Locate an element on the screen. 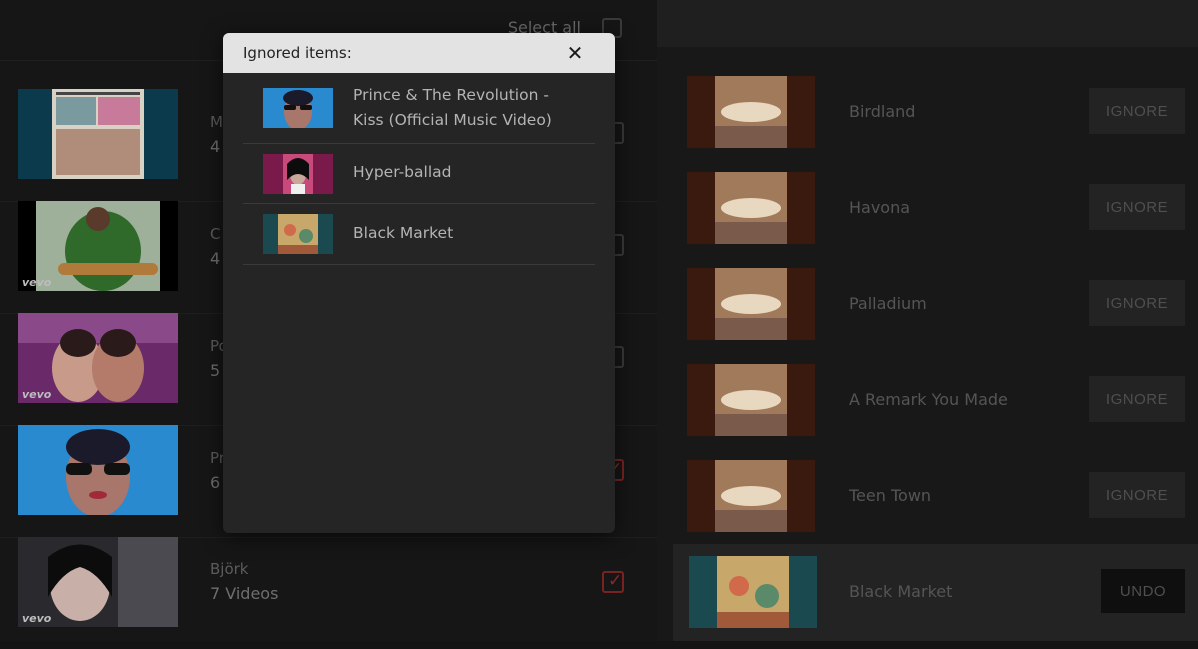  track-title: Teen Town is located at coordinates (890, 495).